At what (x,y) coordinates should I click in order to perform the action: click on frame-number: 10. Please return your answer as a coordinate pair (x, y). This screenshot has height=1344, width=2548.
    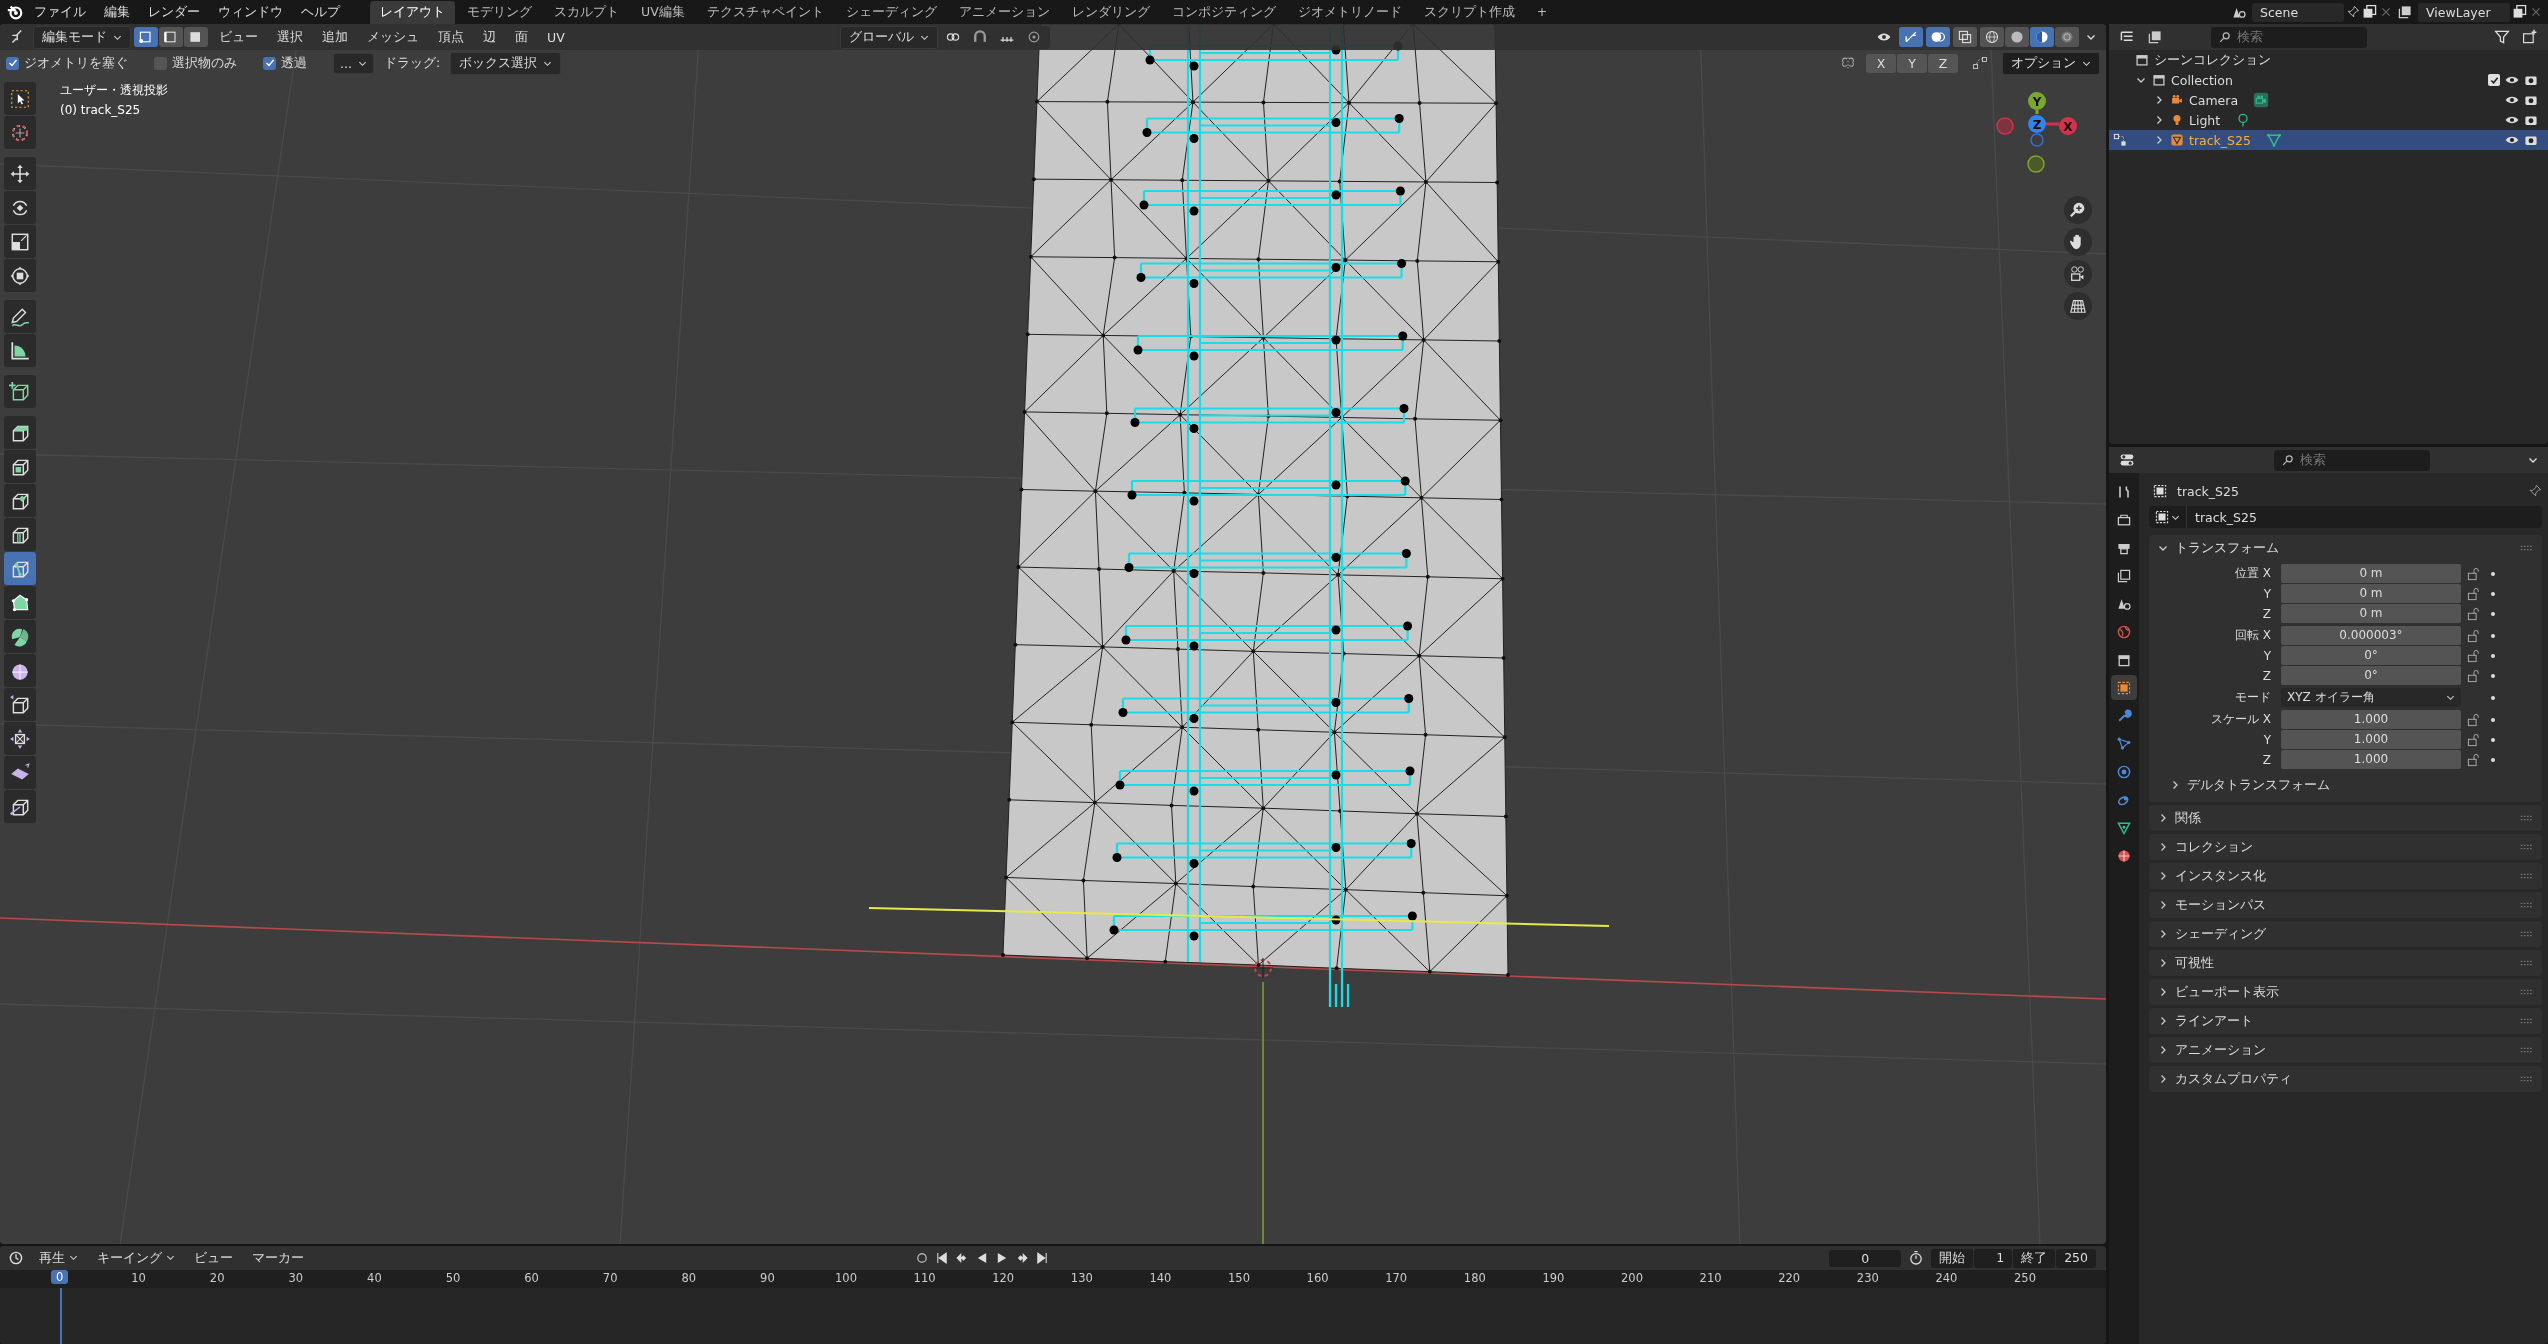
    Looking at the image, I should click on (138, 1278).